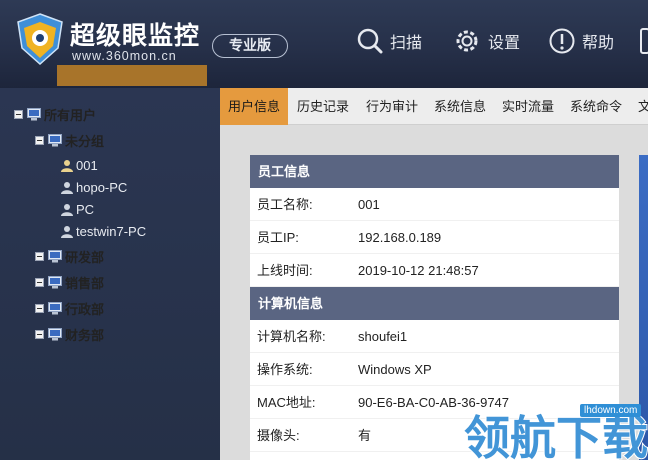 The width and height of the screenshot is (648, 460). I want to click on field-label: MAC地址:, so click(286, 402).